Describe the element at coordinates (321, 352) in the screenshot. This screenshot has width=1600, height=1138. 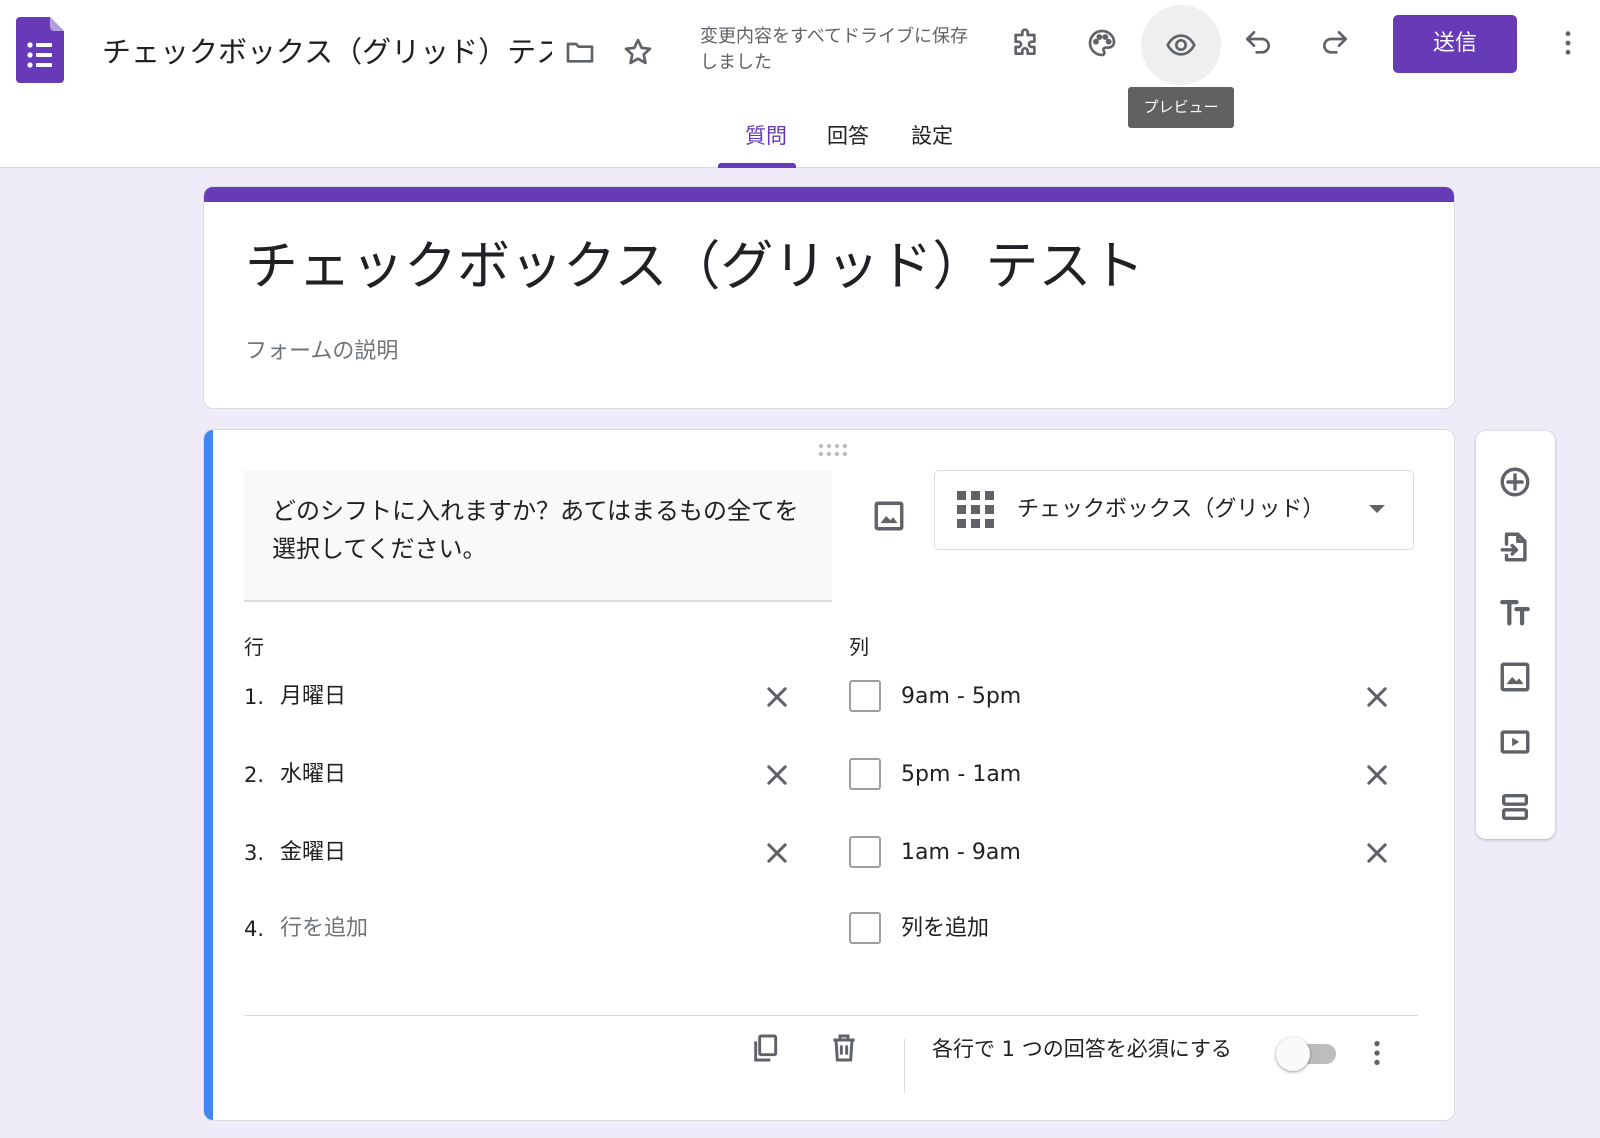
I see `form-description-input: フォームの説明` at that location.